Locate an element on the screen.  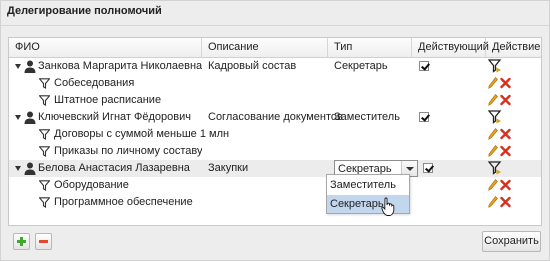
minus-icon is located at coordinates (43, 241).